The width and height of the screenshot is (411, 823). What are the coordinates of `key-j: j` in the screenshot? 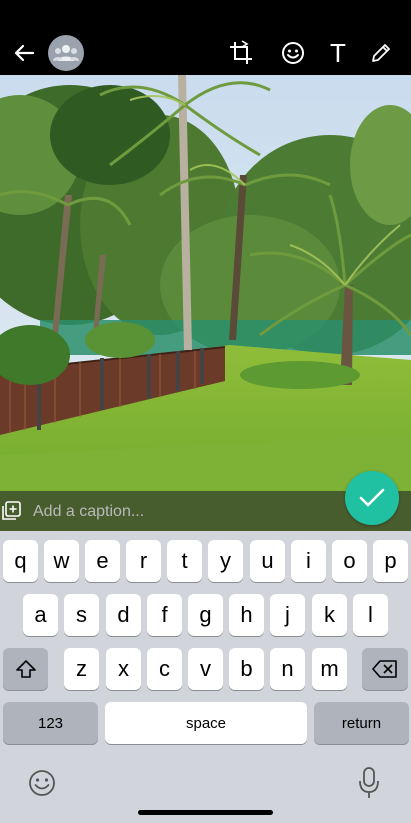 It's located at (287, 615).